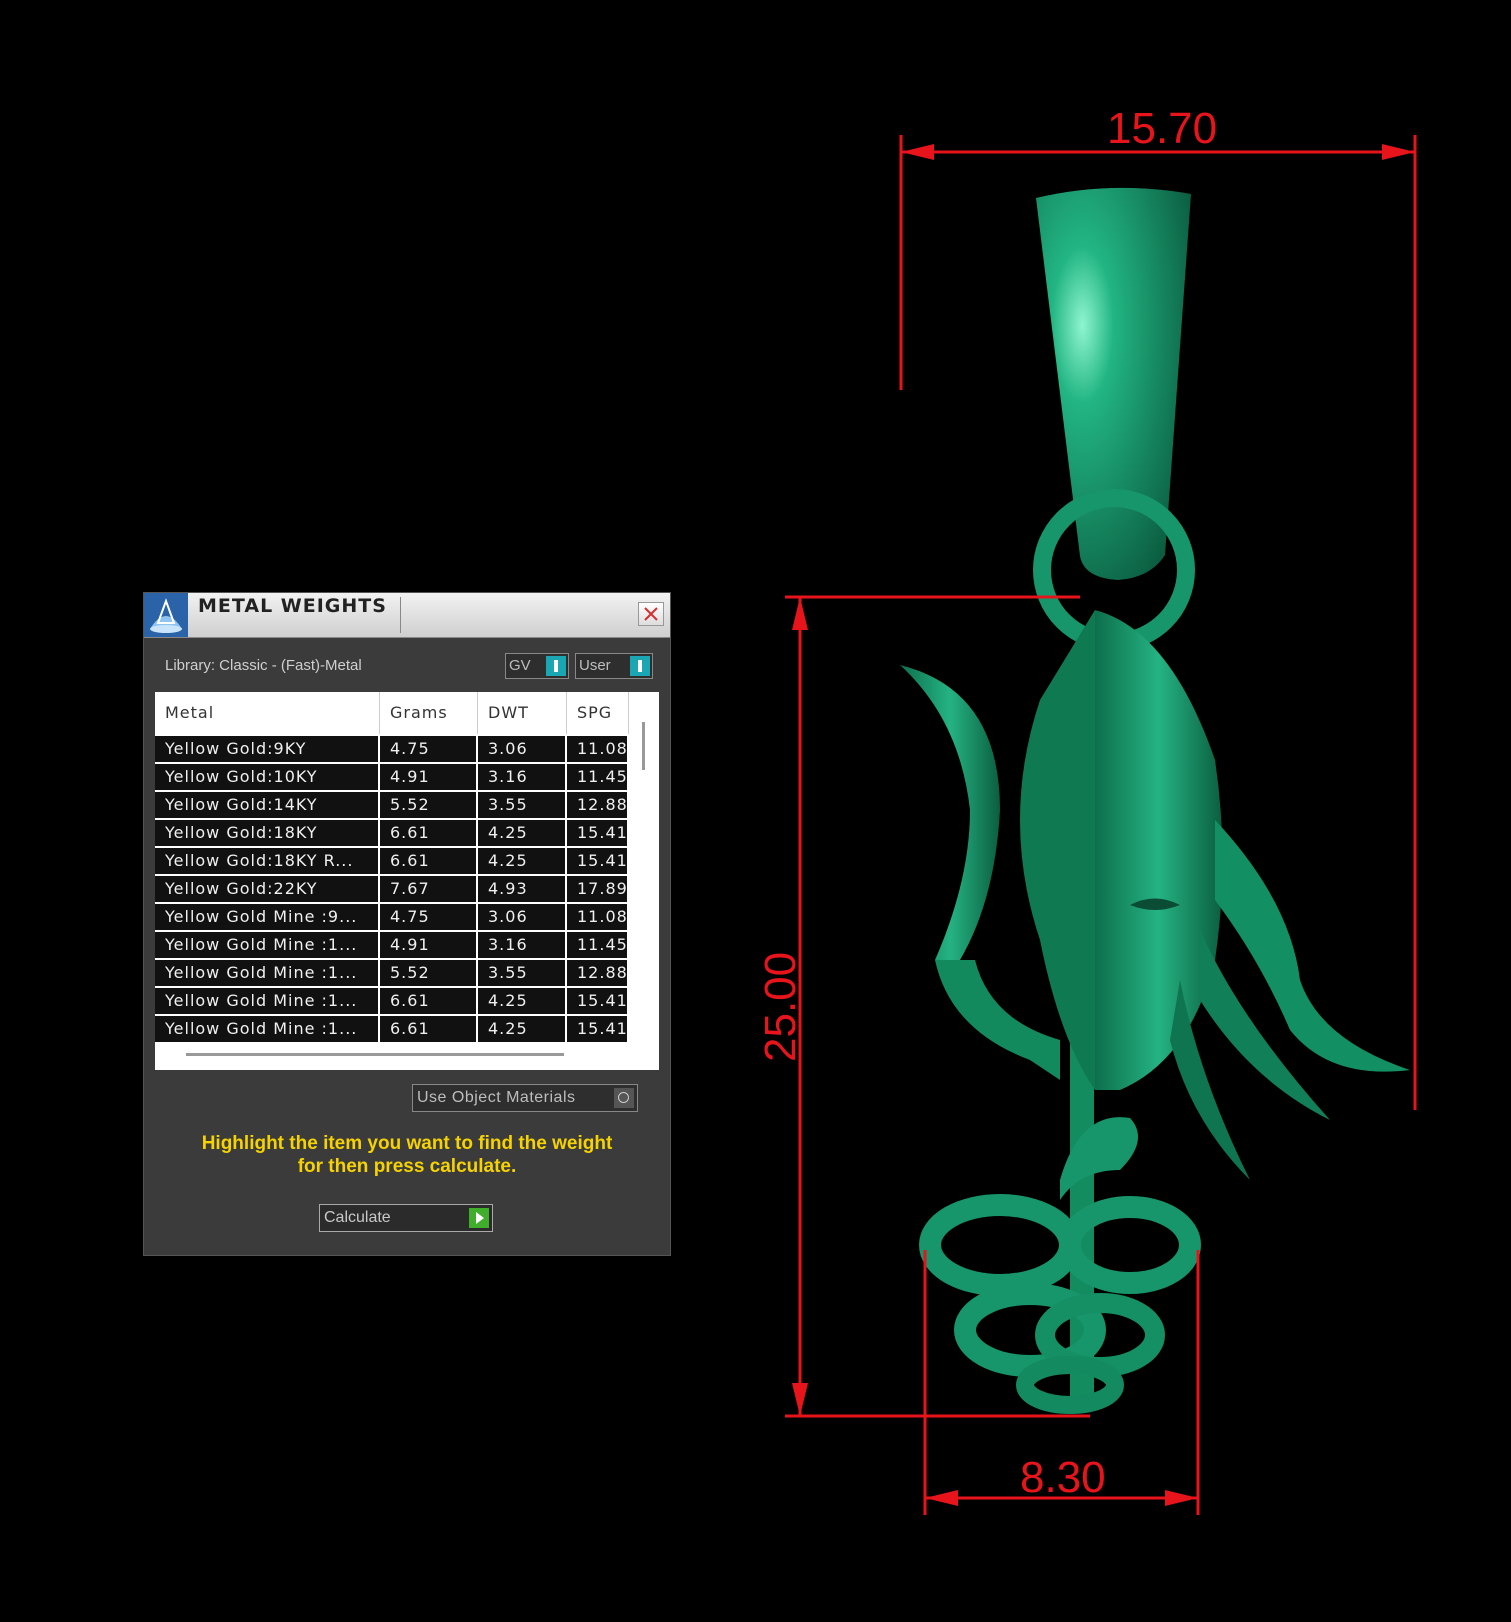  I want to click on table-row: Yellow Gold:18KY R... 6.61 4.25 15.41, so click(392, 861).